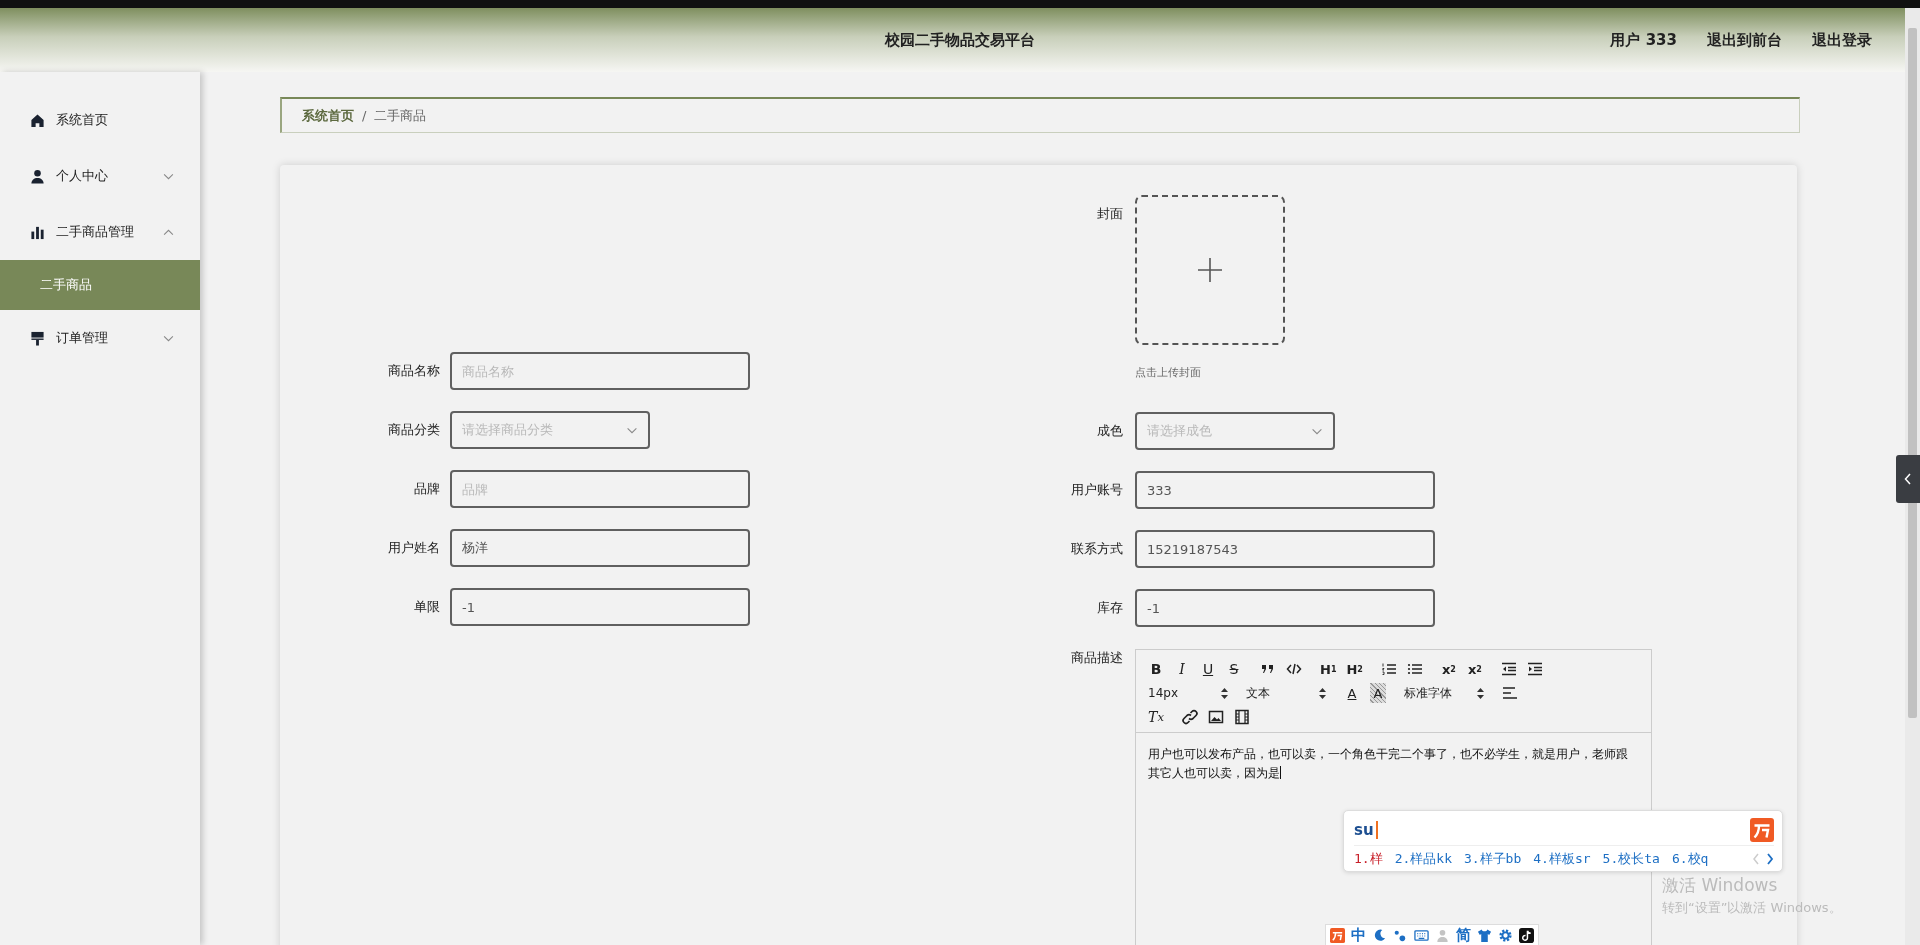  I want to click on ime-composition: su, so click(1366, 830).